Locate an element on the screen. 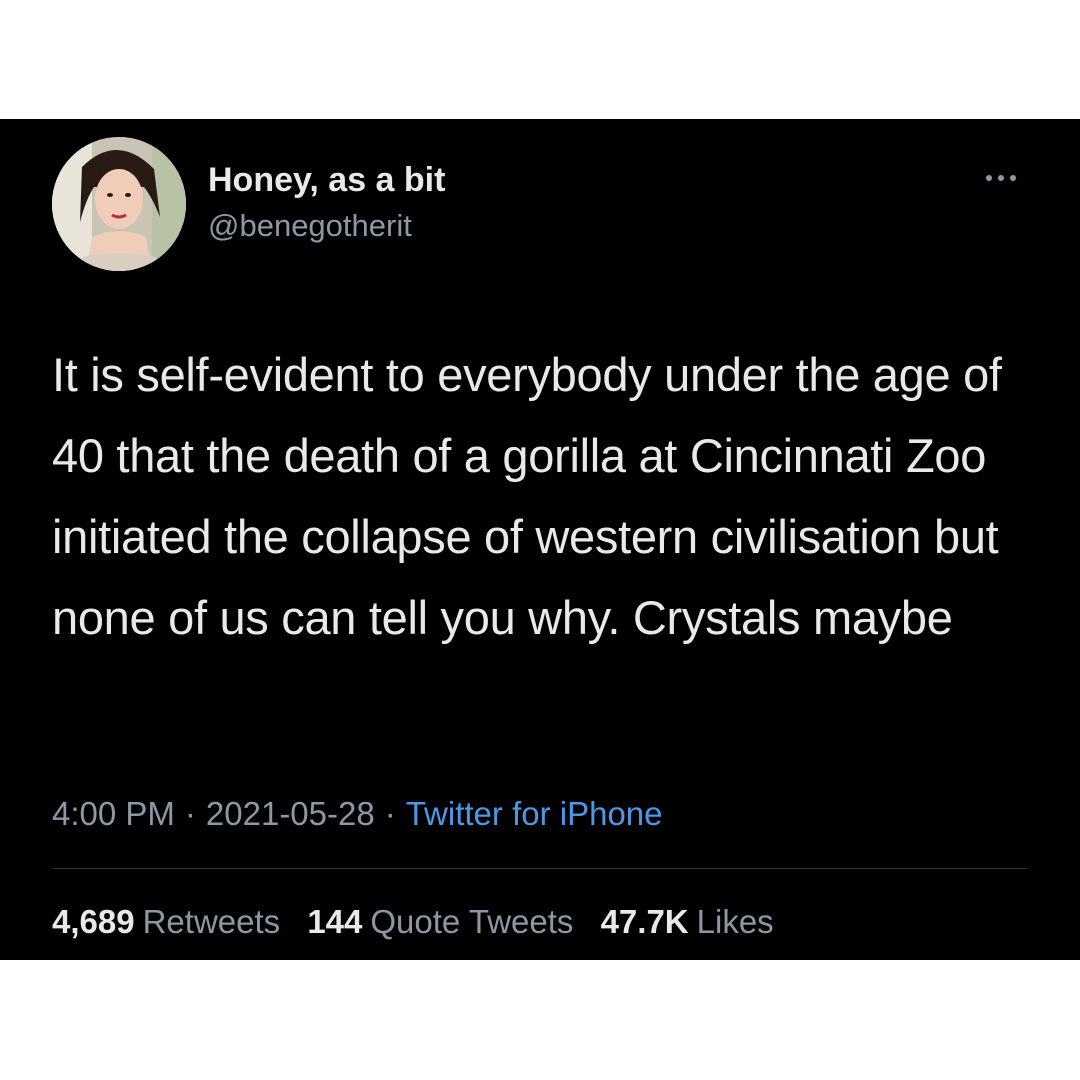 The height and width of the screenshot is (1080, 1080). retweets-stat: 4,689 Retweets is located at coordinates (166, 921).